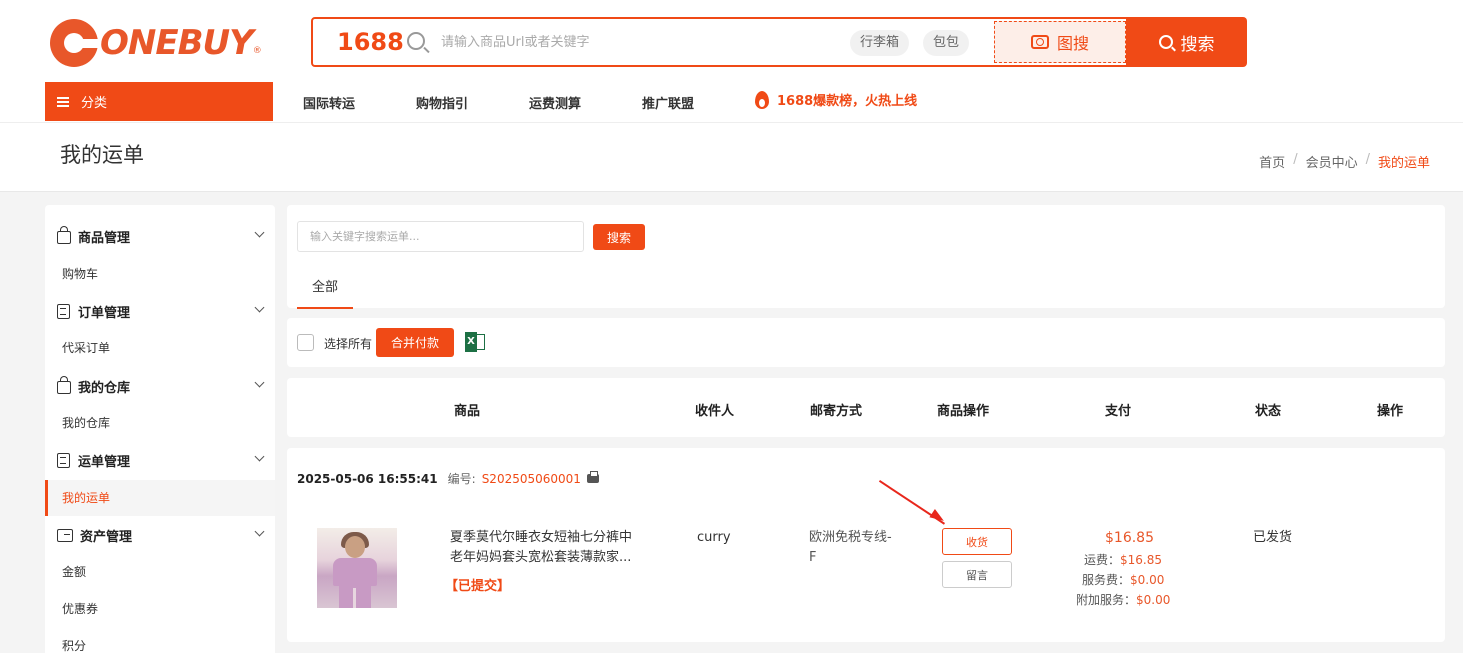  I want to click on page-title: 我的运单, so click(102, 155).